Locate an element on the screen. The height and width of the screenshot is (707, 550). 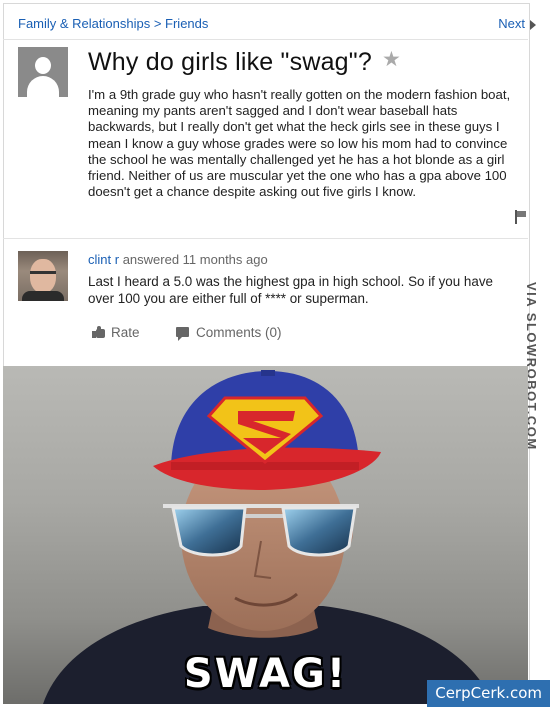
comments-label: Comments (0) is located at coordinates (239, 332).